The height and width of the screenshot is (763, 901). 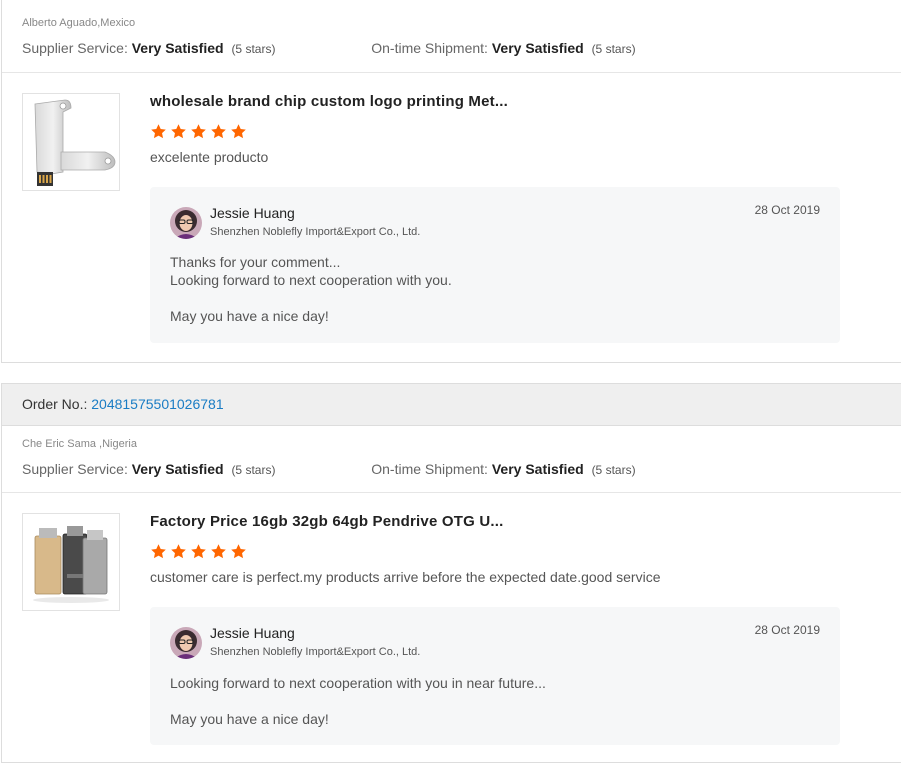 I want to click on order-number-link: 20481575501026781, so click(x=157, y=404).